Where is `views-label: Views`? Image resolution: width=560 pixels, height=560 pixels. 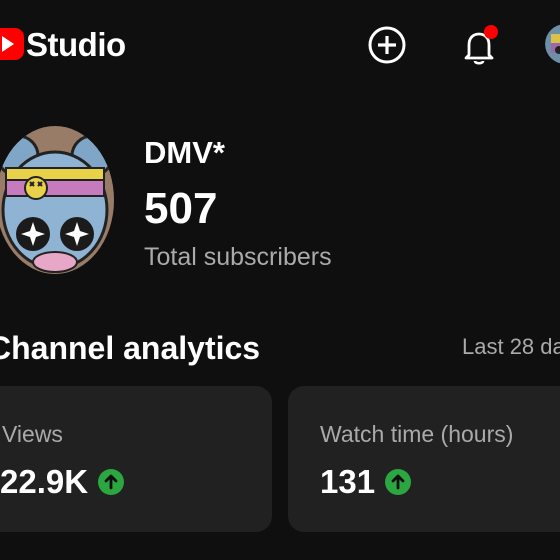
views-label: Views is located at coordinates (32, 434).